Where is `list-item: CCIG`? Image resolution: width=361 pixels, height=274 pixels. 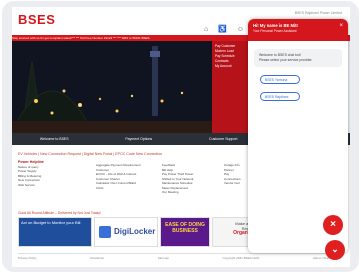 list-item: CCIG is located at coordinates (125, 188).